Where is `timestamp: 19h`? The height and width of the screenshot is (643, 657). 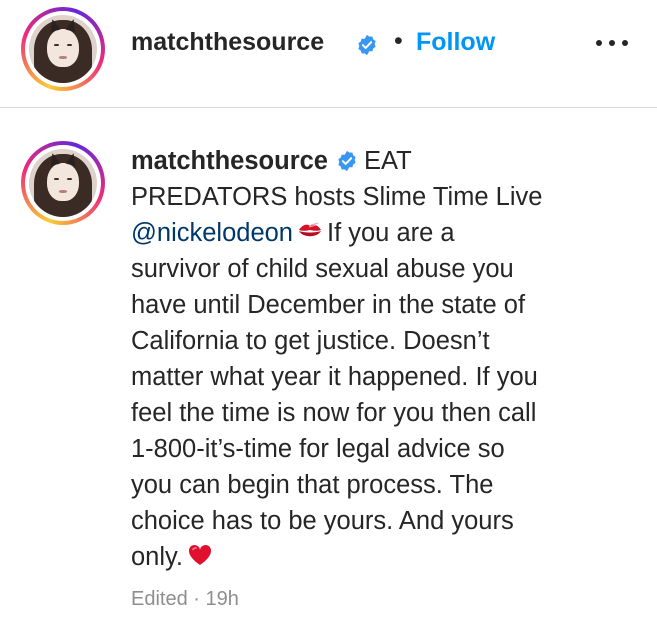 timestamp: 19h is located at coordinates (222, 599).